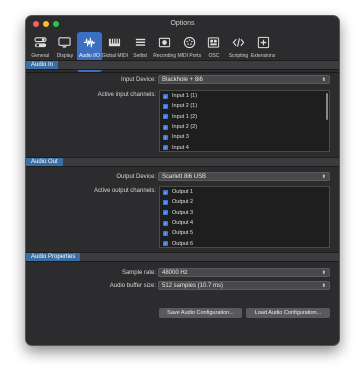 Image resolution: width=363 pixels, height=375 pixels. Describe the element at coordinates (40, 42) in the screenshot. I see `toggle-icon` at that location.